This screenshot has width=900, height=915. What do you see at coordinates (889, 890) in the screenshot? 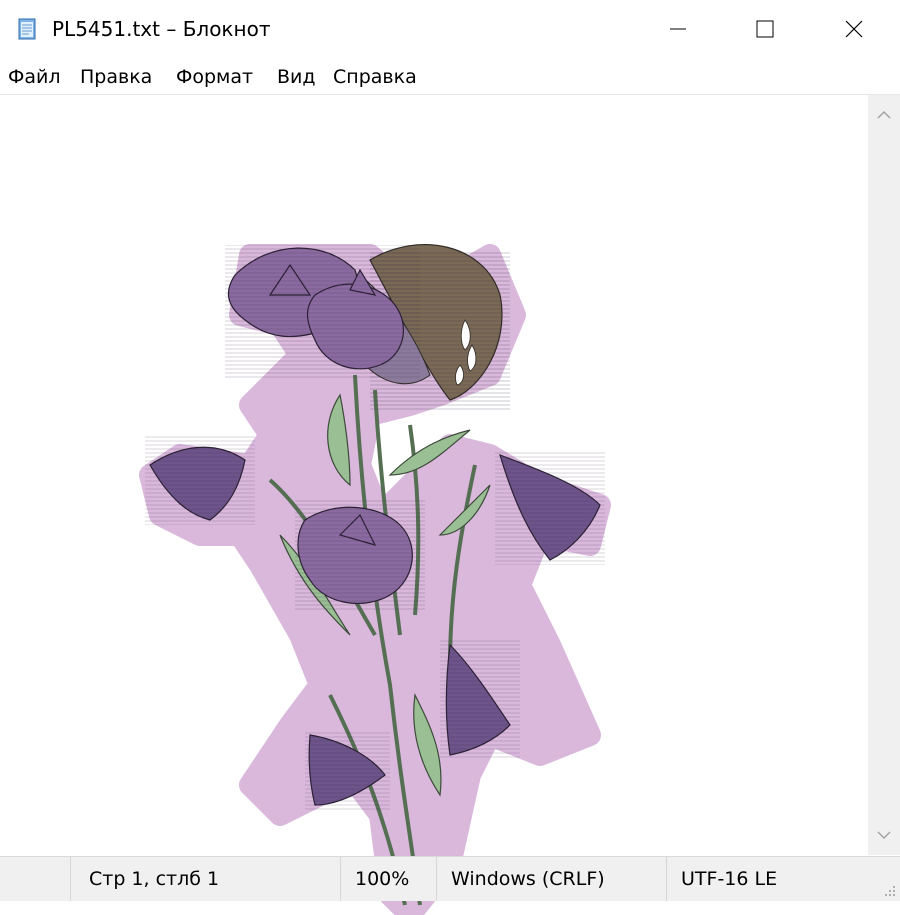
I see `resize-grip-icon` at bounding box center [889, 890].